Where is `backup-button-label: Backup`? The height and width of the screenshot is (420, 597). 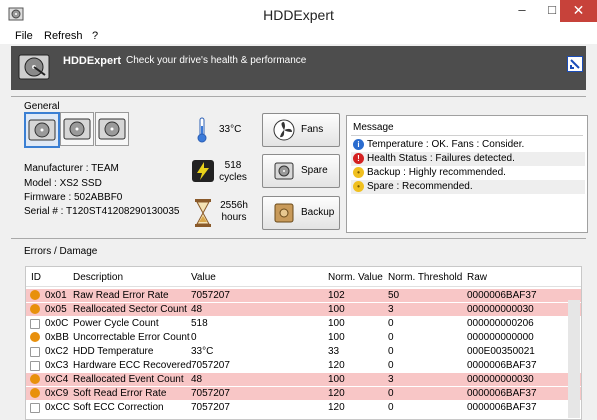
backup-button-label: Backup is located at coordinates (318, 212).